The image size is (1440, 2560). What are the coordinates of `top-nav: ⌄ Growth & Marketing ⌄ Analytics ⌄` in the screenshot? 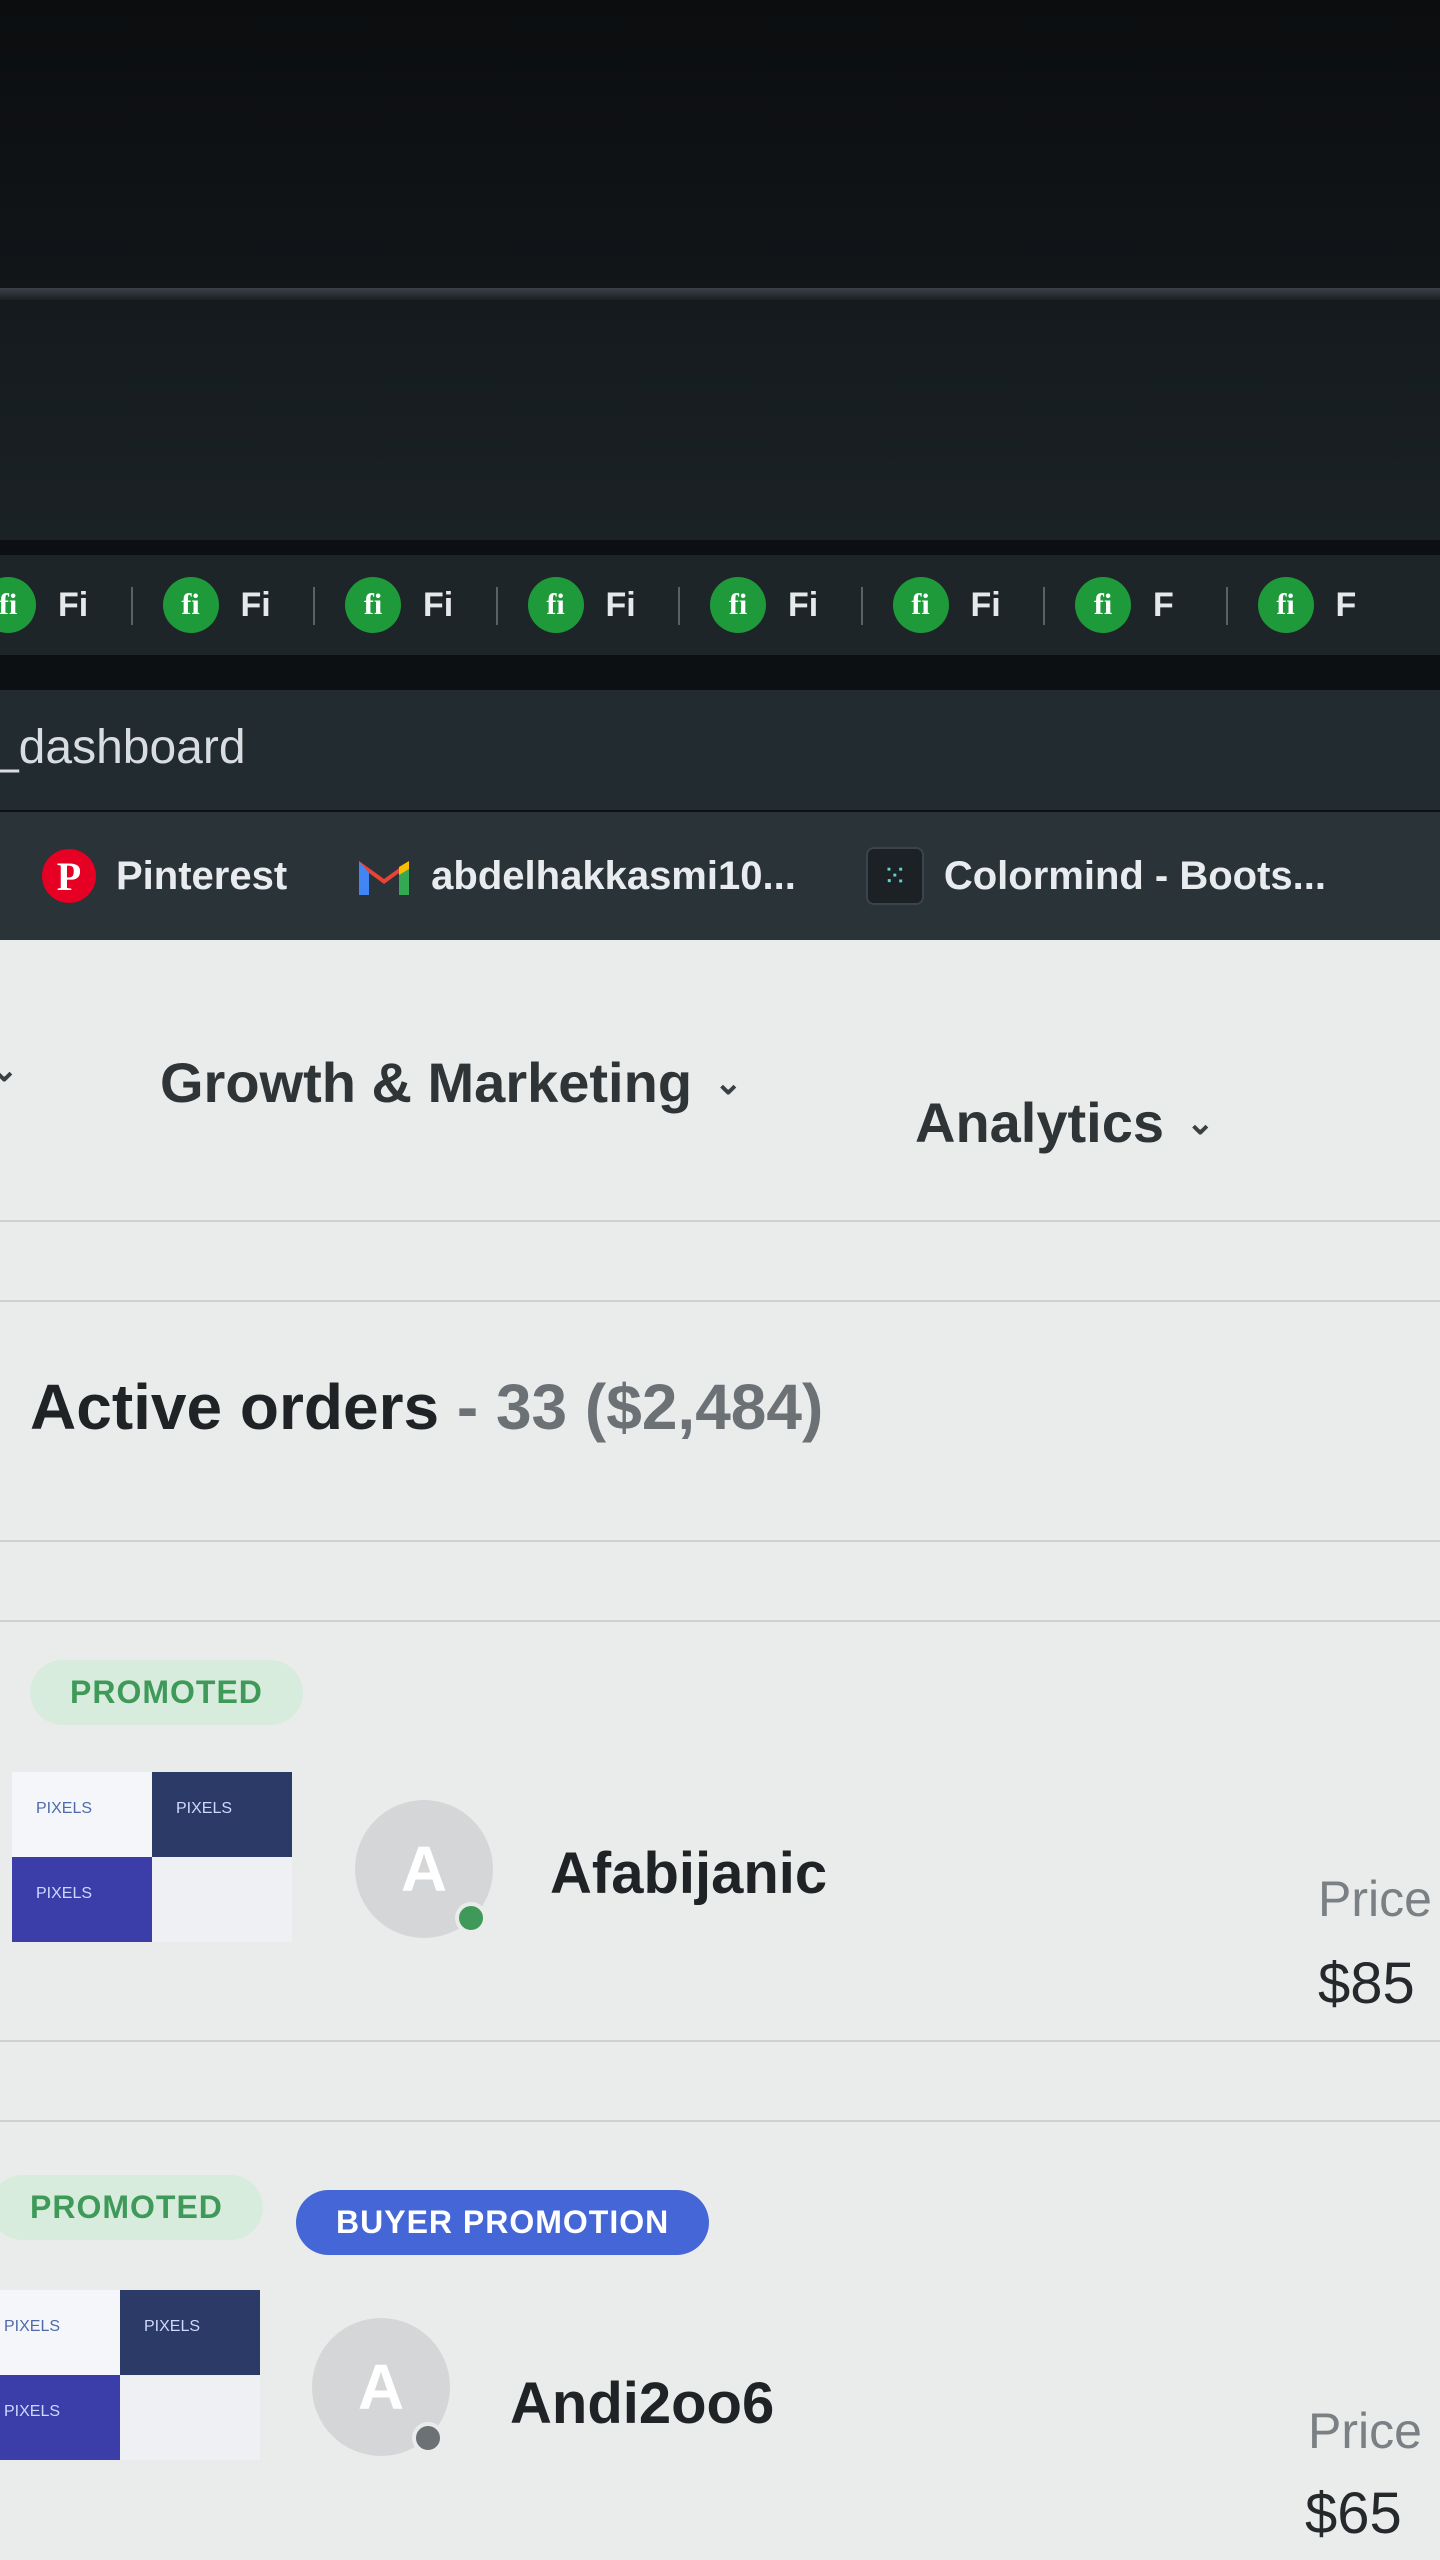 It's located at (720, 1075).